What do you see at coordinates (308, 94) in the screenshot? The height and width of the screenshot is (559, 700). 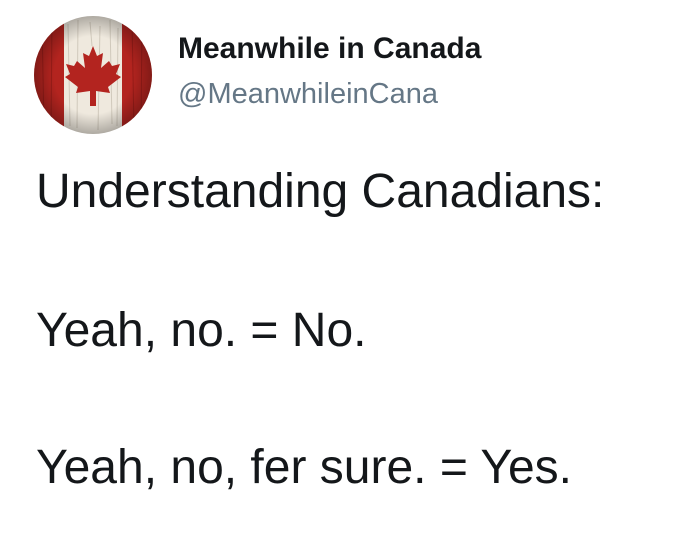 I see `author-handle: @MeanwhileinCana` at bounding box center [308, 94].